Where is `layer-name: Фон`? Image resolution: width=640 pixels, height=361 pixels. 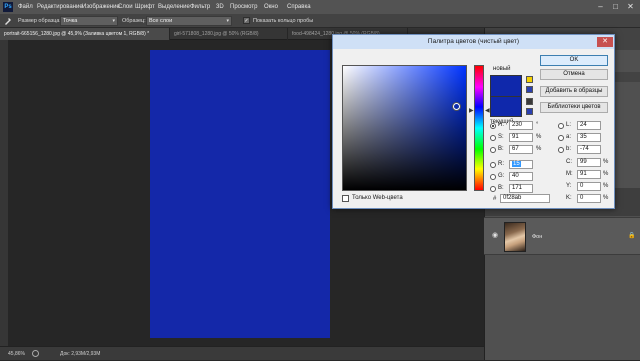
layer-name: Фон is located at coordinates (537, 237).